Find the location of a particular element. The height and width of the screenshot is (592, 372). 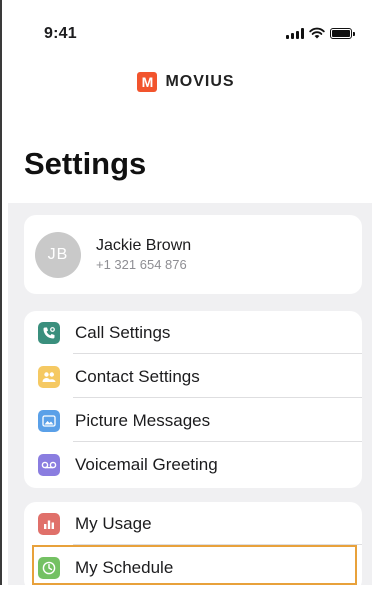

contacts-icon is located at coordinates (49, 376).